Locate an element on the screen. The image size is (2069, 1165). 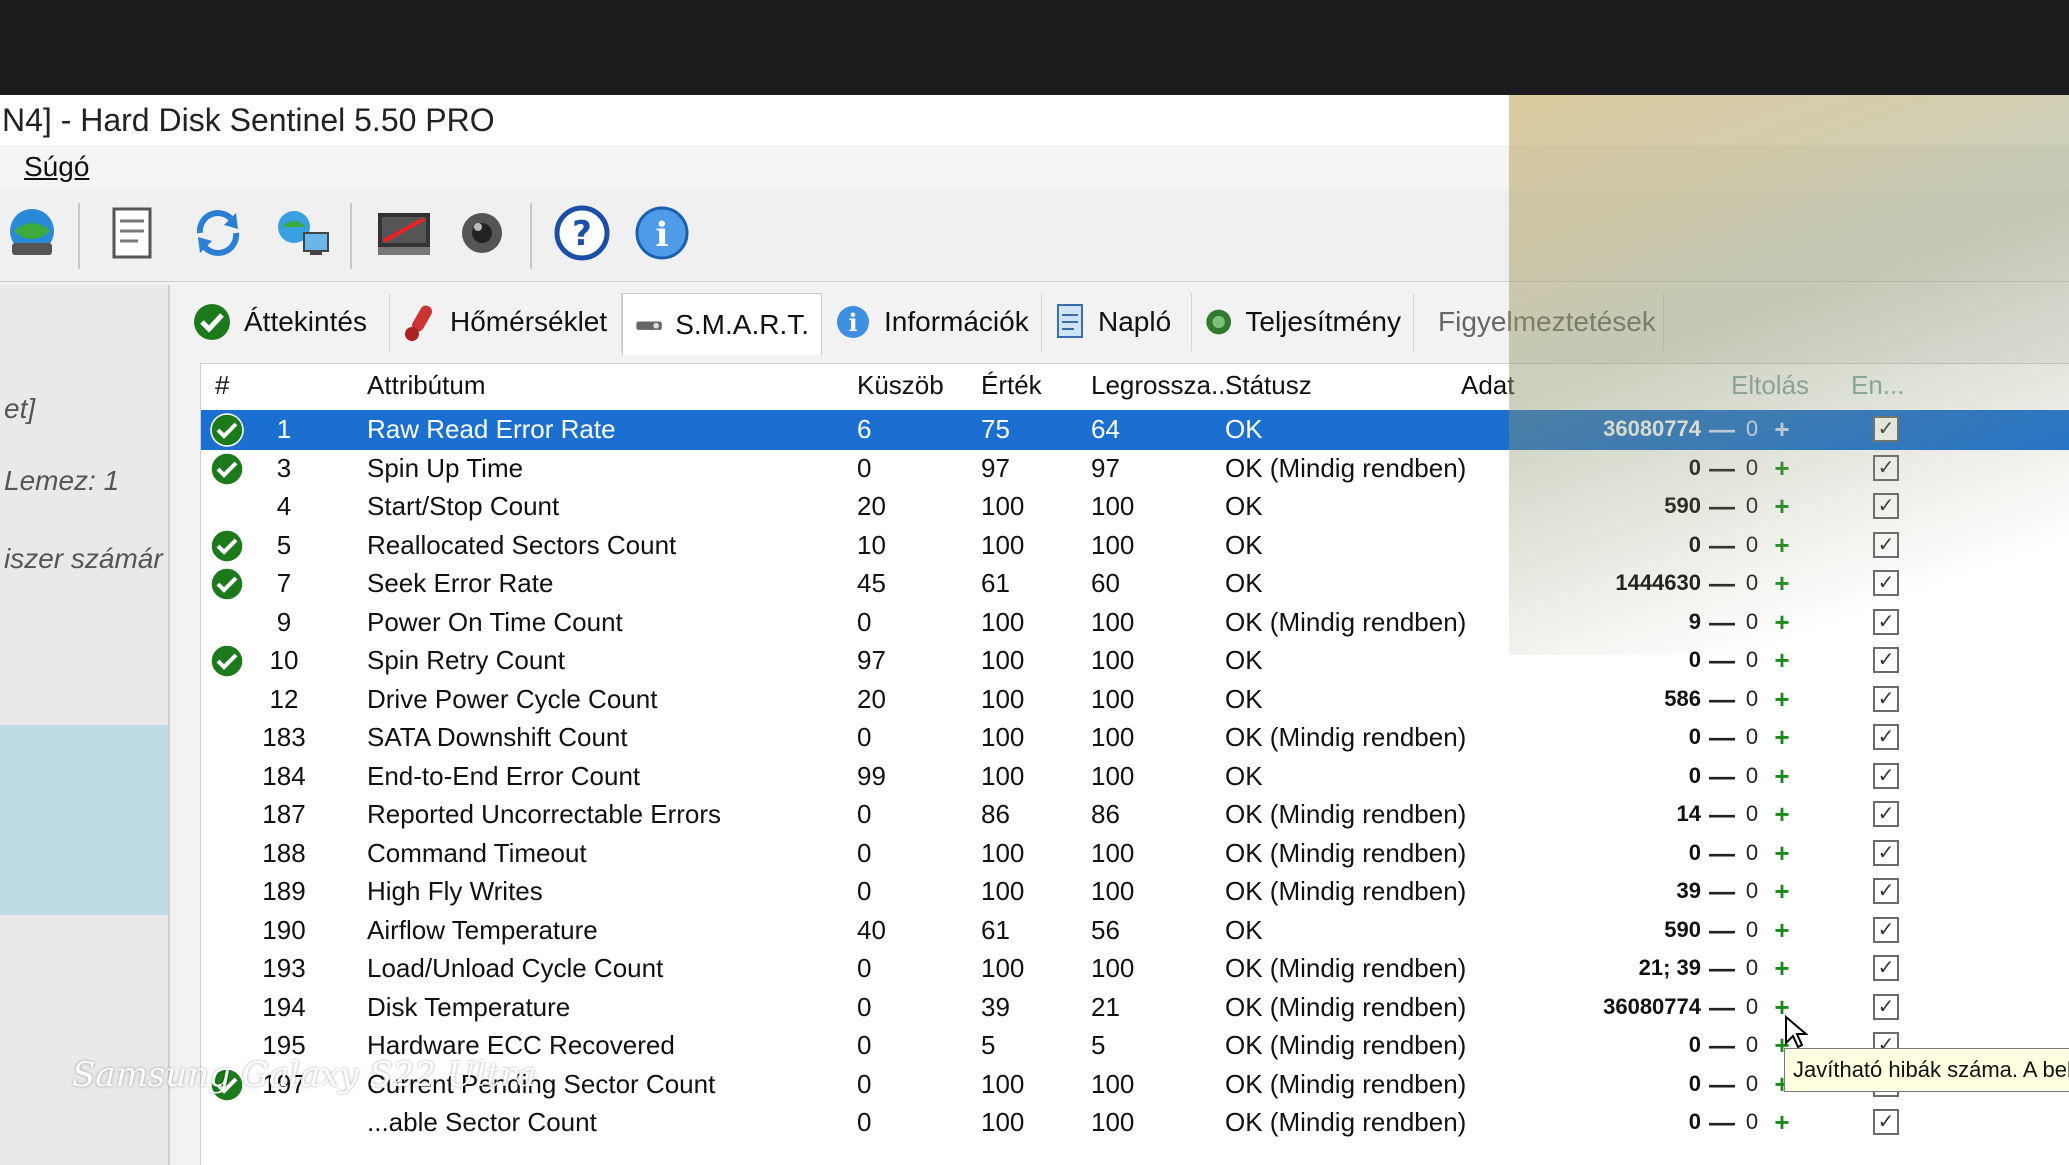
info-icon: i is located at coordinates (662, 233).